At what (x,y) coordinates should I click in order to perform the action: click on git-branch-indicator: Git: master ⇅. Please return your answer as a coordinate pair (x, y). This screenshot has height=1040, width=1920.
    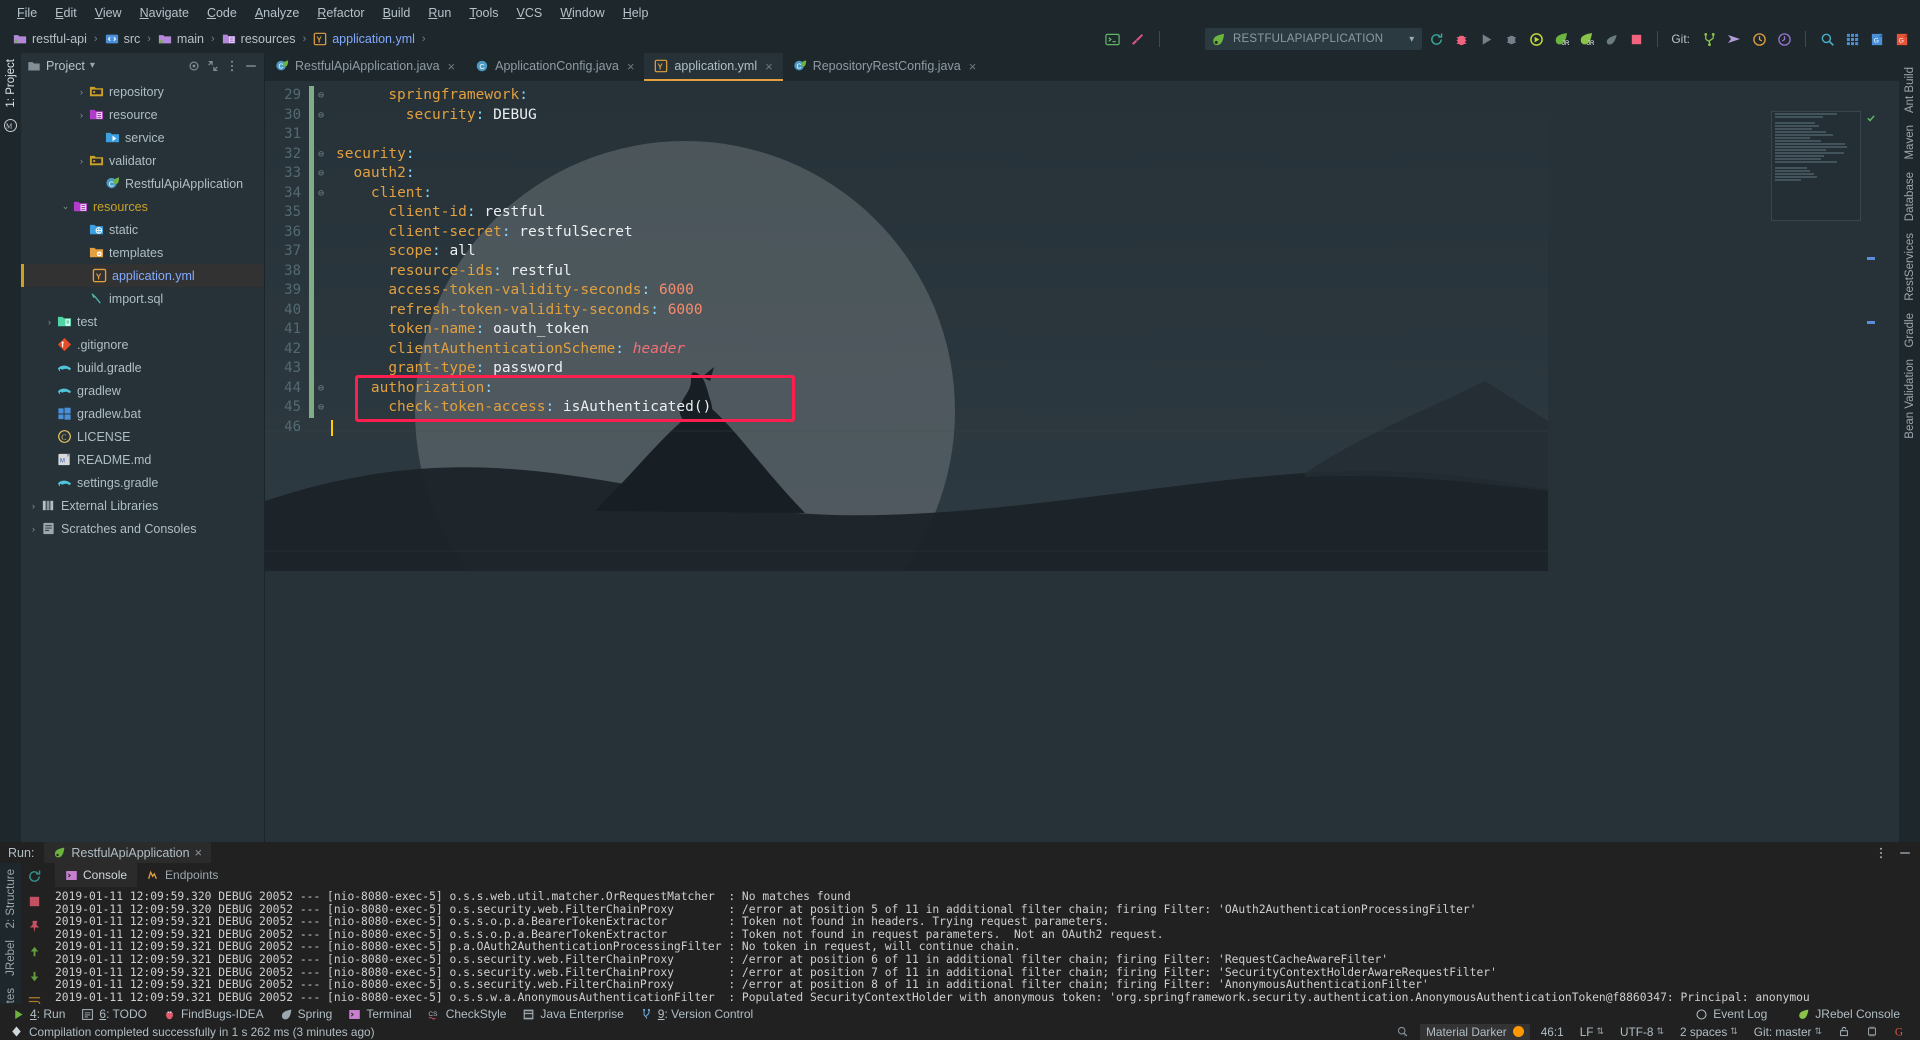
    Looking at the image, I should click on (1788, 1032).